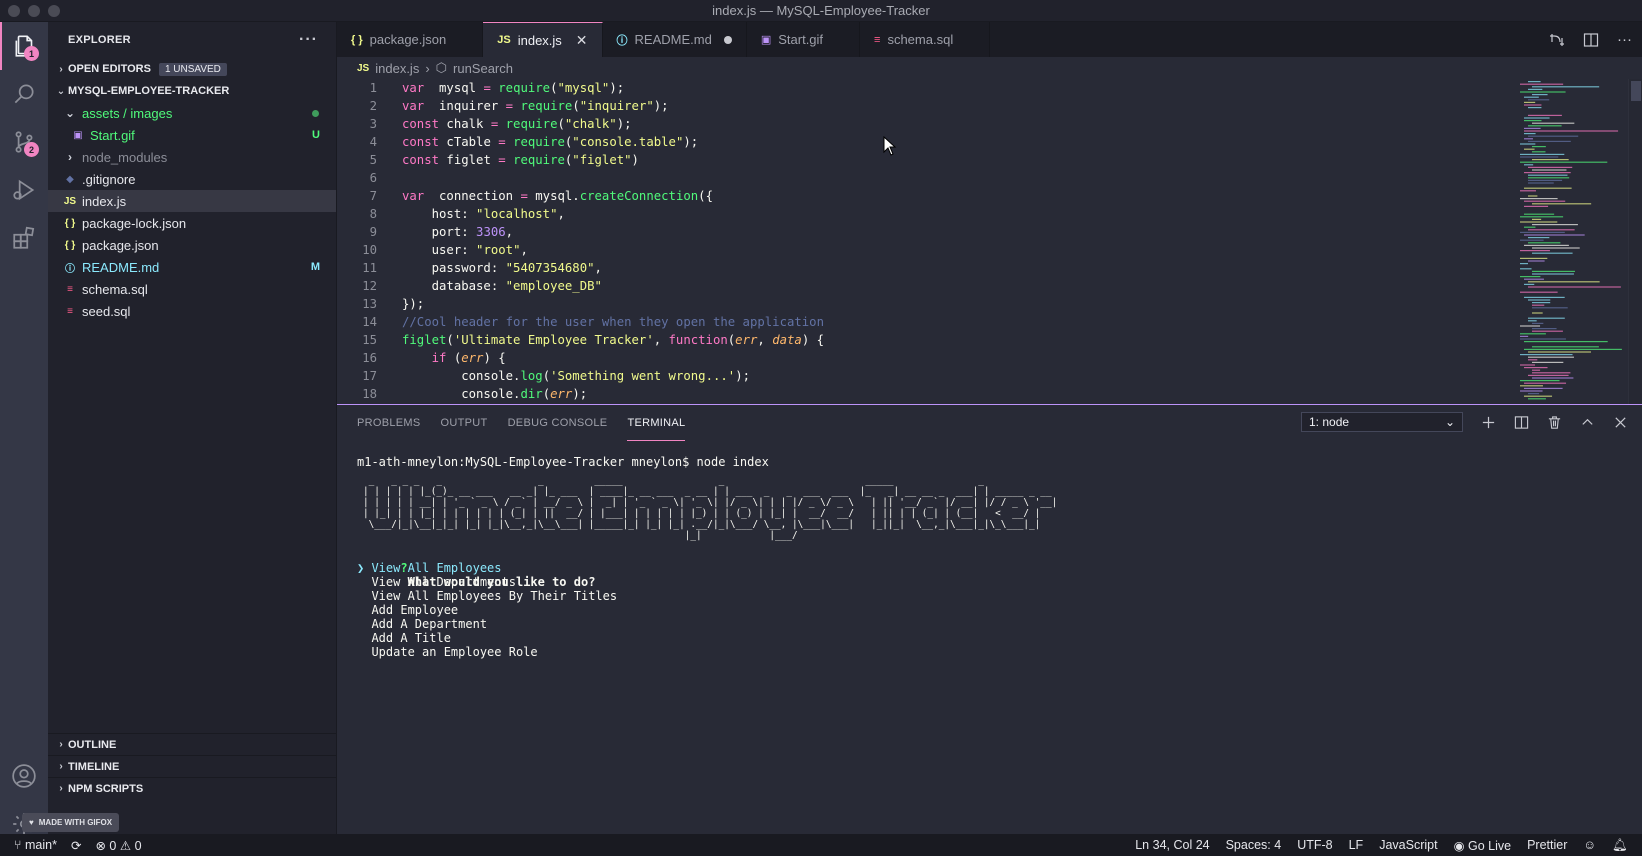 The image size is (1642, 856). What do you see at coordinates (1620, 422) in the screenshot?
I see `close-panel-icon` at bounding box center [1620, 422].